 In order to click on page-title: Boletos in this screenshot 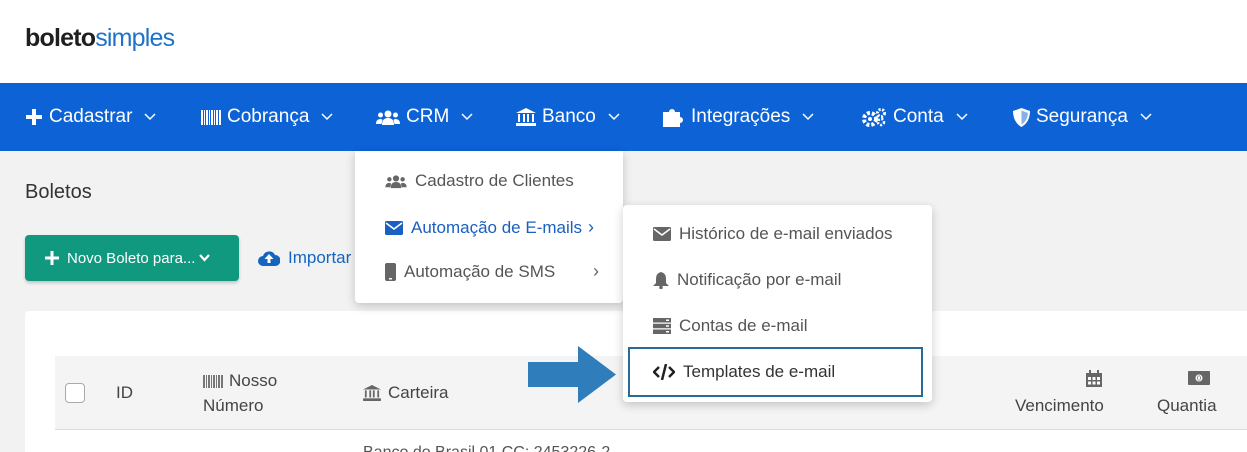, I will do `click(58, 192)`.